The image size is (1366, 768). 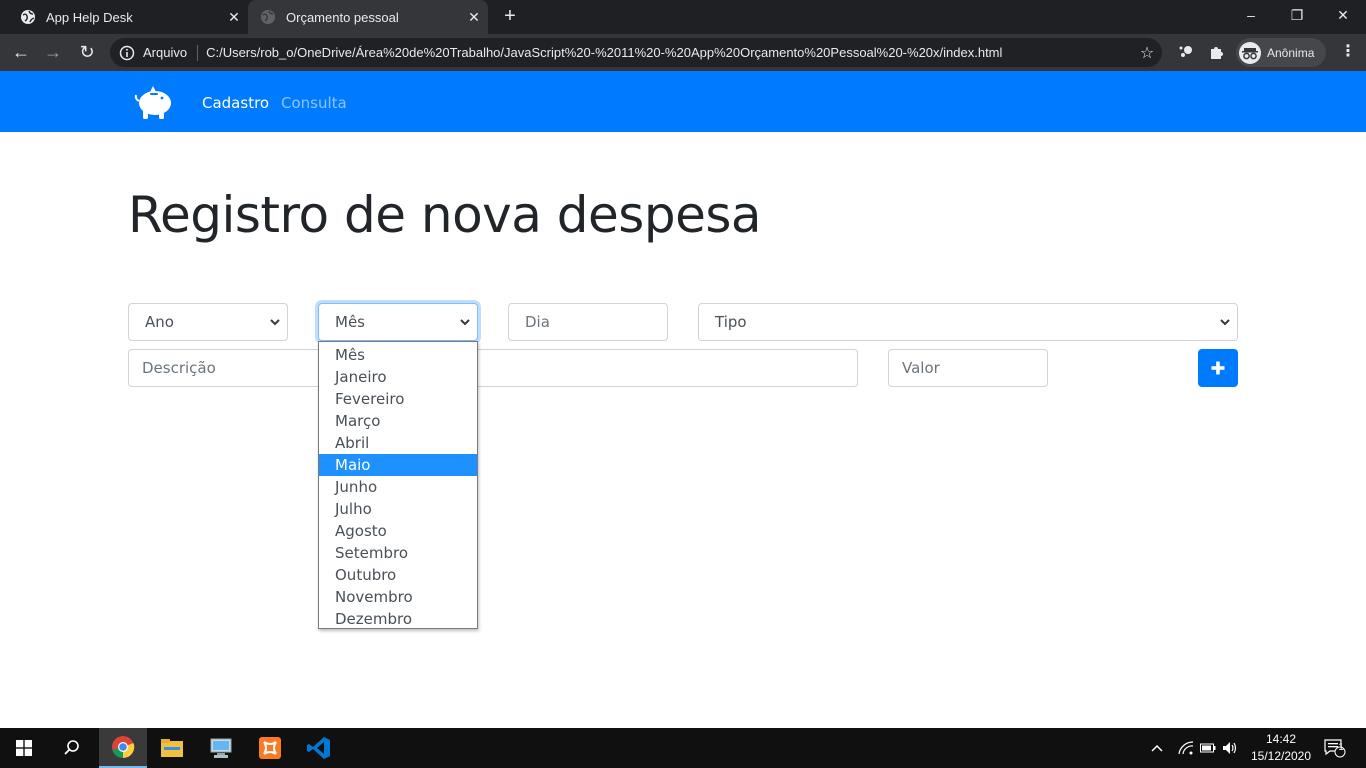 I want to click on mes-option-dezembro: Dezembro, so click(x=398, y=619).